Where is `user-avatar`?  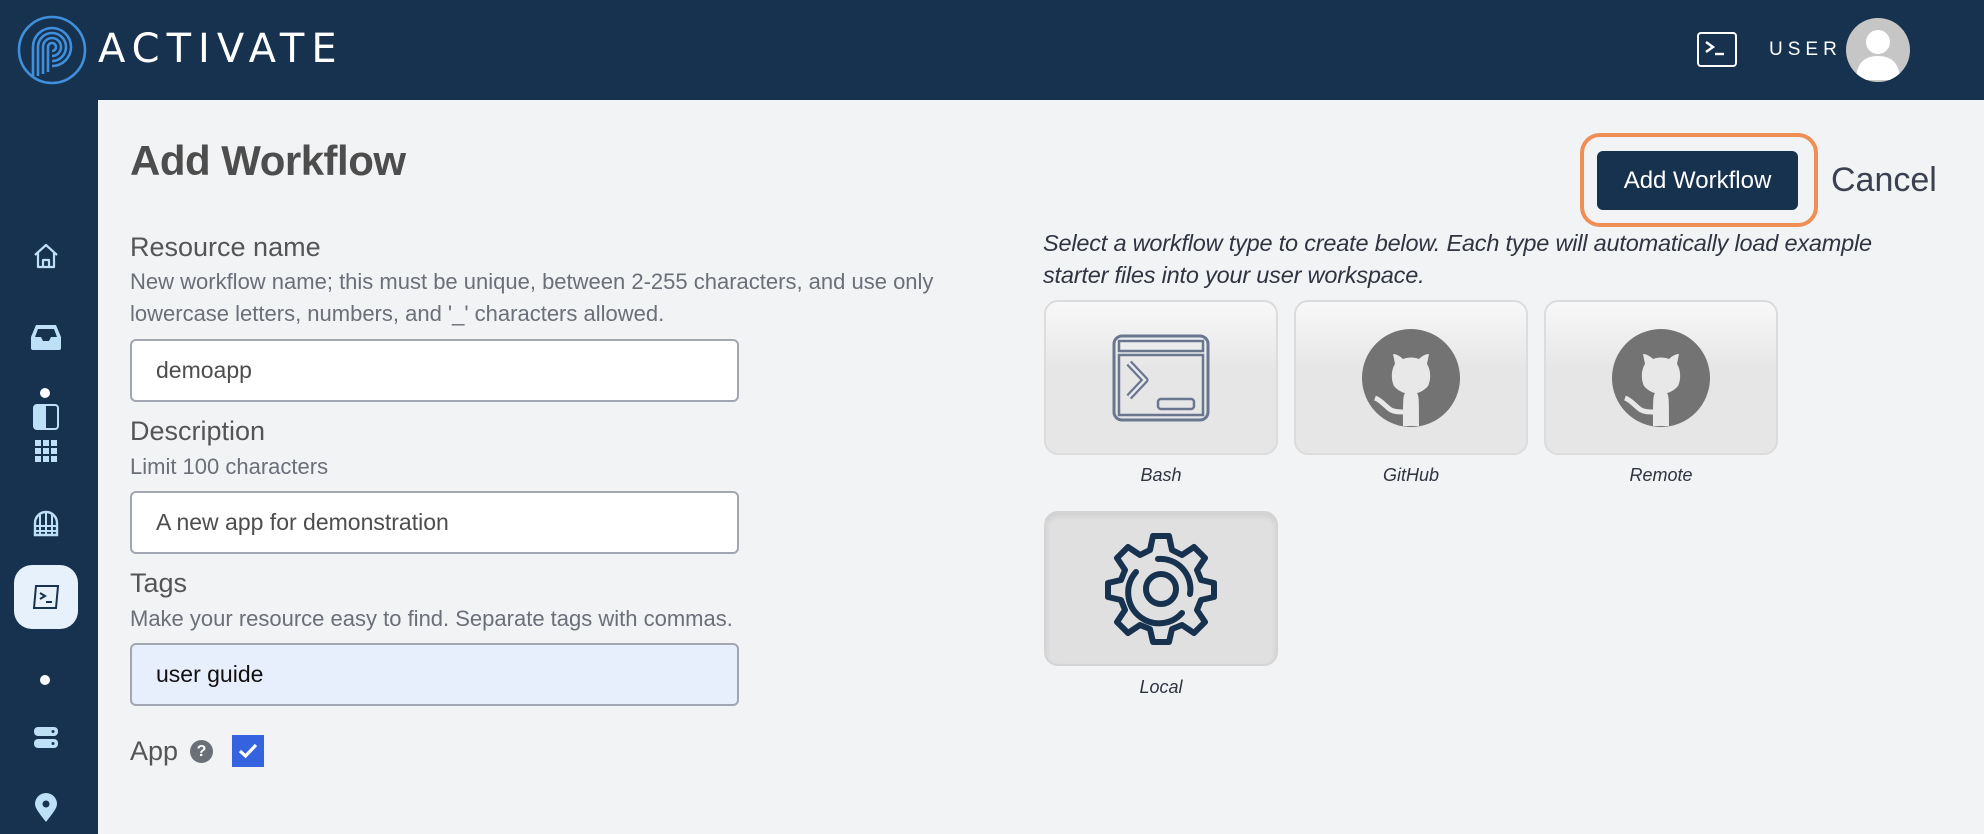 user-avatar is located at coordinates (1878, 50).